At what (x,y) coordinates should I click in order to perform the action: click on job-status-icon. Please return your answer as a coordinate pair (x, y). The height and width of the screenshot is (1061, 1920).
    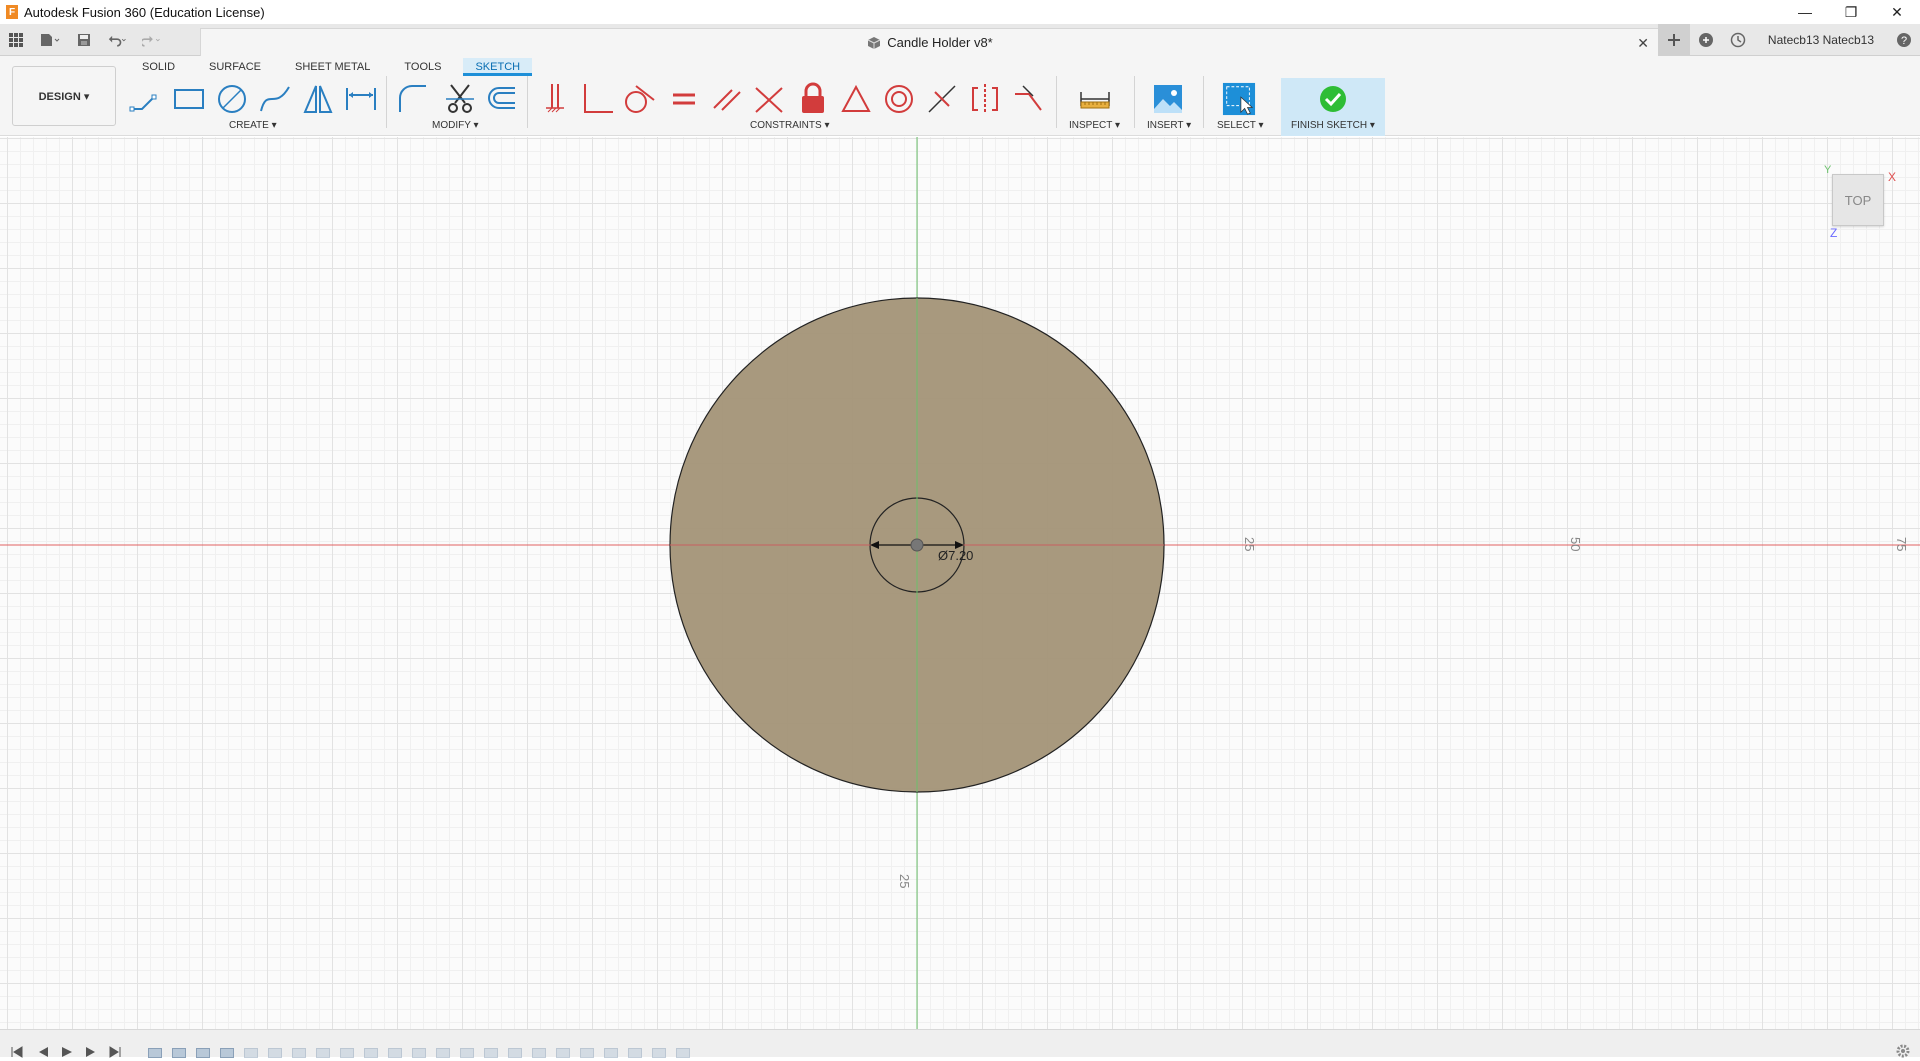
    Looking at the image, I should click on (1738, 40).